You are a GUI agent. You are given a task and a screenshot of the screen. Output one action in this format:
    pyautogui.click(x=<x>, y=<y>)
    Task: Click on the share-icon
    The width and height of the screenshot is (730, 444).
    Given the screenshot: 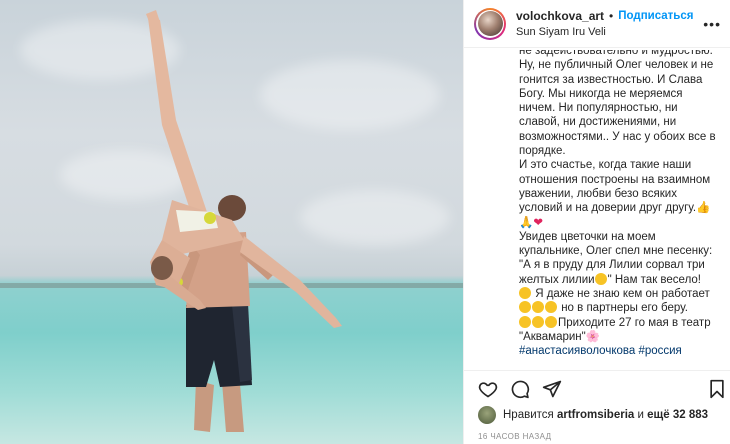 What is the action you would take?
    pyautogui.click(x=552, y=389)
    